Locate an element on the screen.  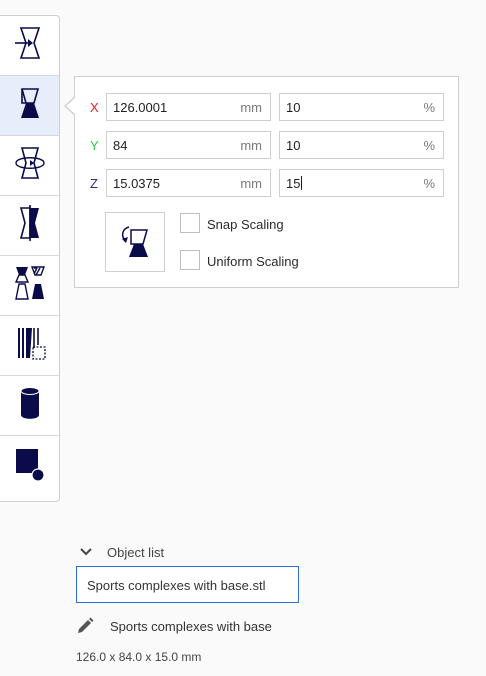
object-dimensions: 126.0 x 84.0 x 15.0 mm is located at coordinates (139, 657).